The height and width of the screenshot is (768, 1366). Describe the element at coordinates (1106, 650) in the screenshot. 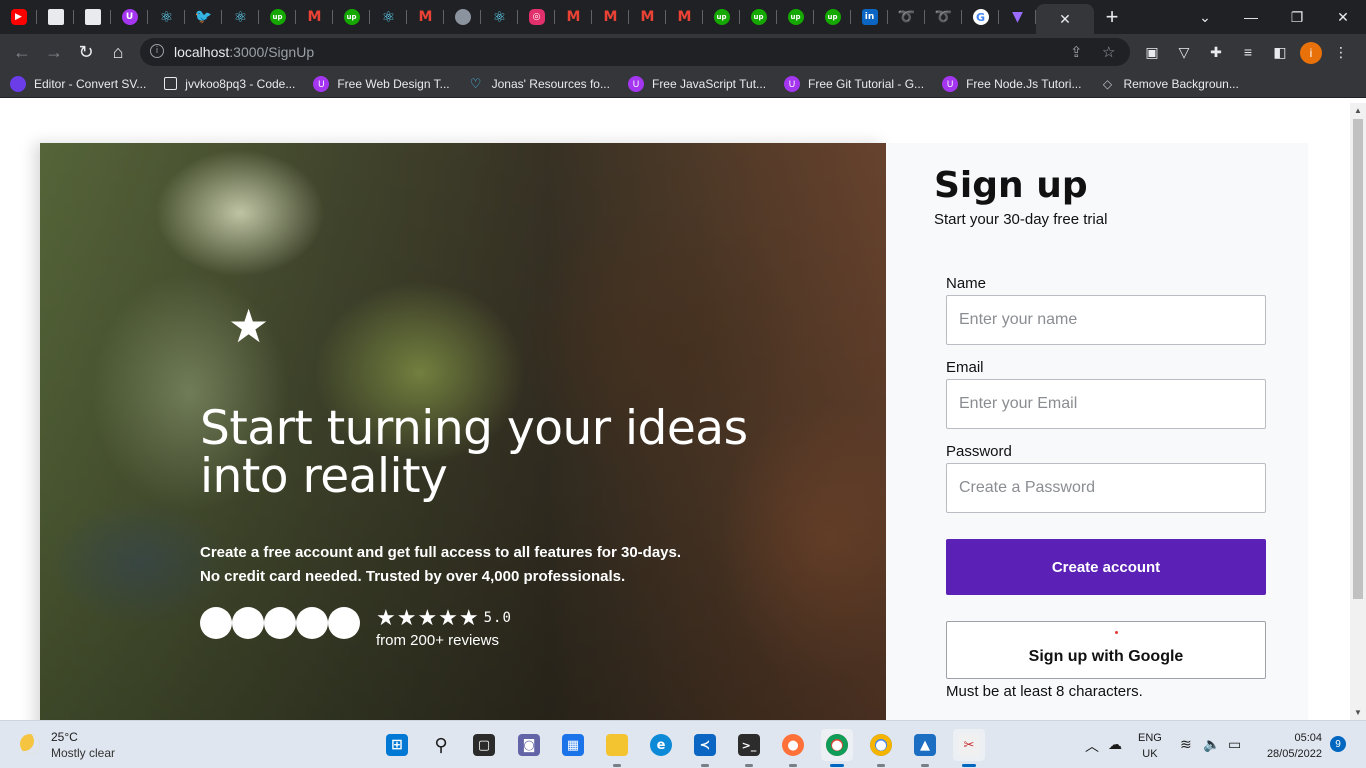

I see `google-signup-button: Sign up with Google` at that location.